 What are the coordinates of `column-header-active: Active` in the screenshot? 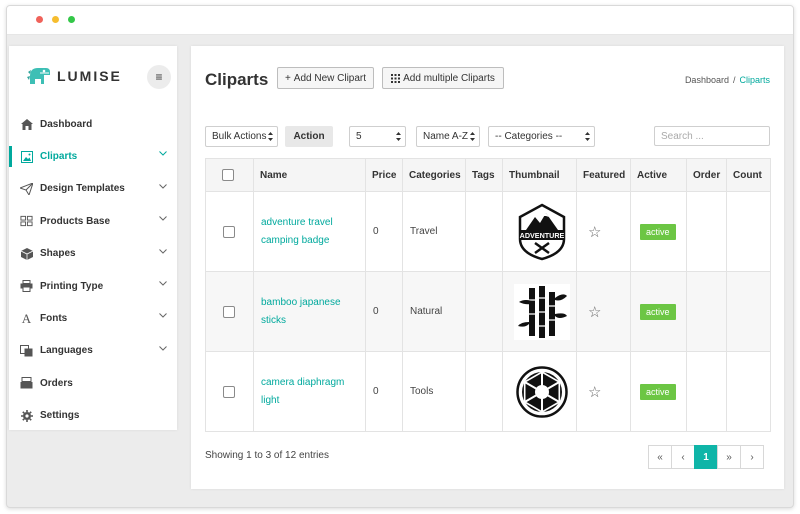 It's located at (658, 175).